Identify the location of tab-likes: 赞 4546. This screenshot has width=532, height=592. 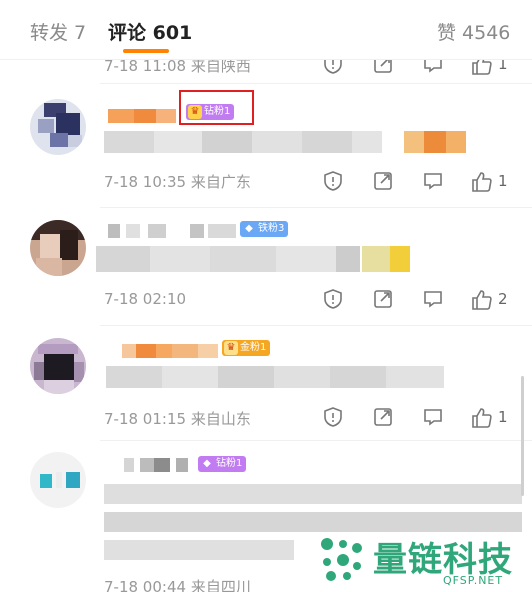
(473, 31).